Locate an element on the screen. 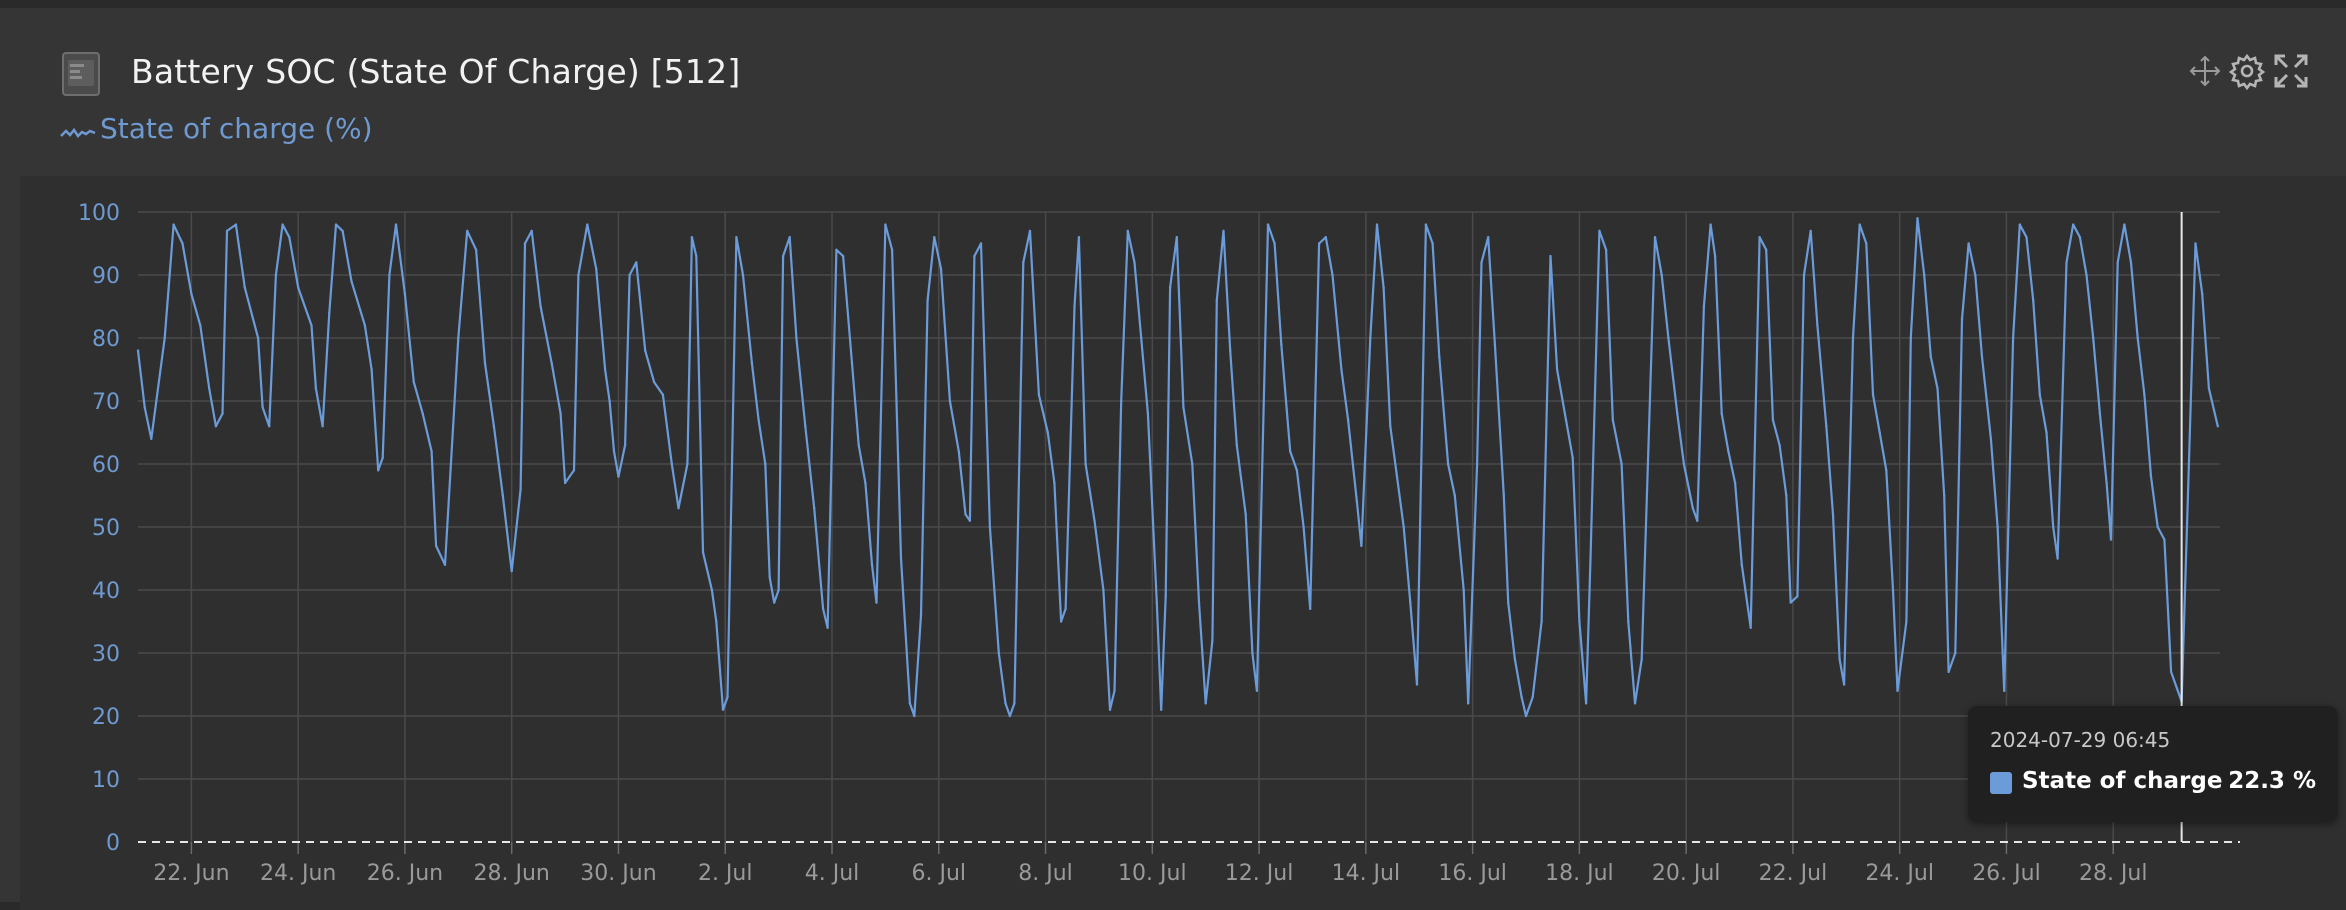 The height and width of the screenshot is (910, 2346). x-tick-label: 26. Jul is located at coordinates (2006, 873).